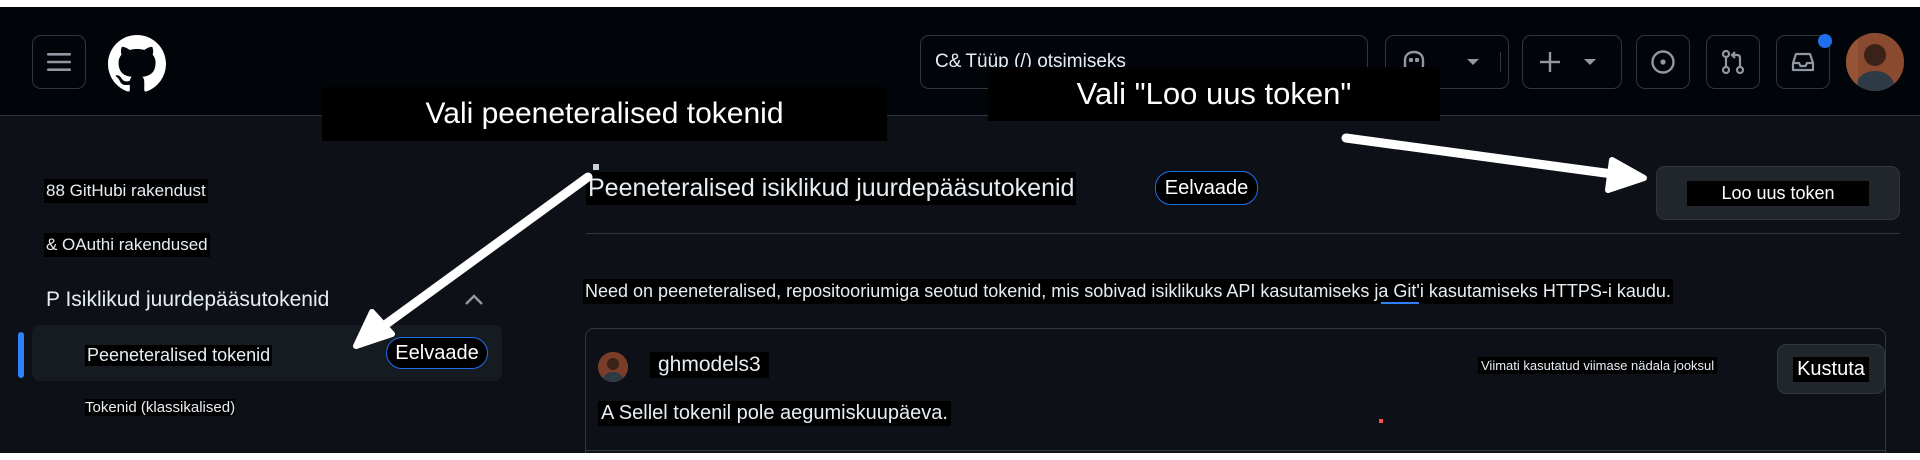 The width and height of the screenshot is (1920, 460). I want to click on annotation-select-fine-grained: Vali peeneteralised tokenid, so click(604, 114).